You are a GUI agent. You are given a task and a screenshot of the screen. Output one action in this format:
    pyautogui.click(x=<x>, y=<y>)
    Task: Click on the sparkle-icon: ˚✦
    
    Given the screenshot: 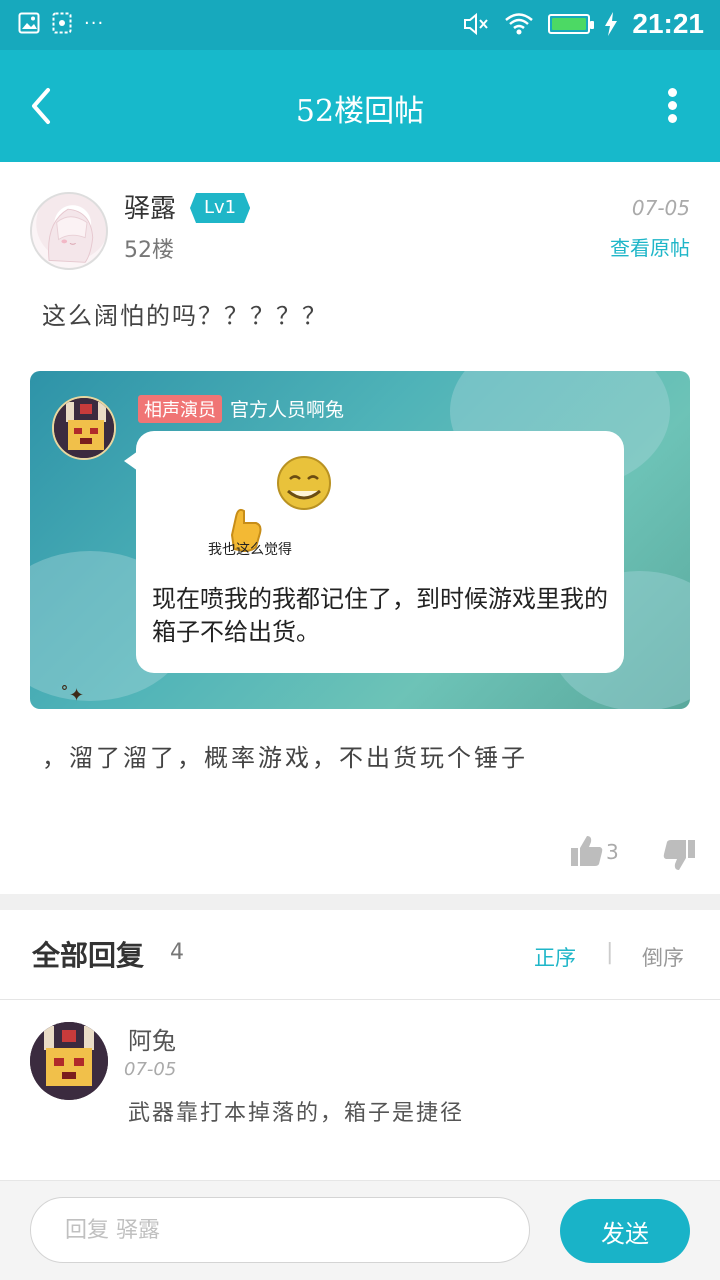 What is the action you would take?
    pyautogui.click(x=72, y=695)
    